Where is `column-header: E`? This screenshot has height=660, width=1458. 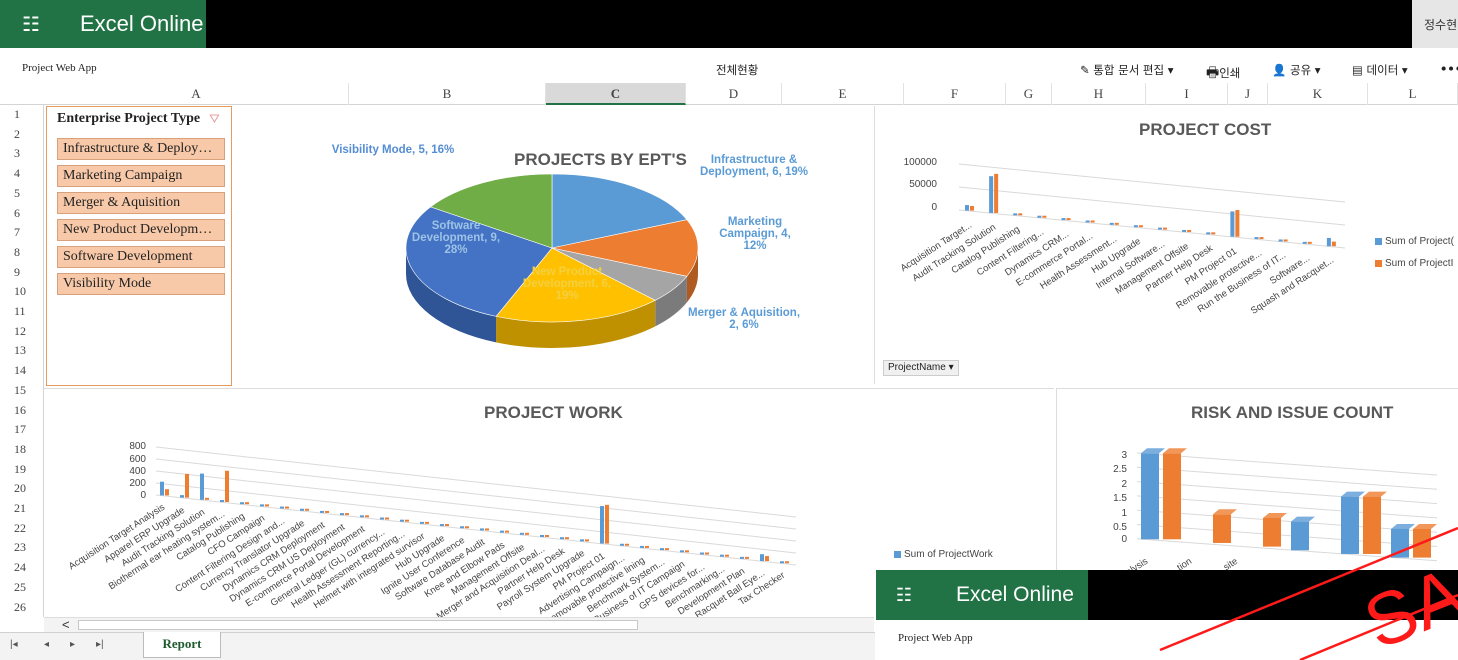
column-header: E is located at coordinates (843, 94).